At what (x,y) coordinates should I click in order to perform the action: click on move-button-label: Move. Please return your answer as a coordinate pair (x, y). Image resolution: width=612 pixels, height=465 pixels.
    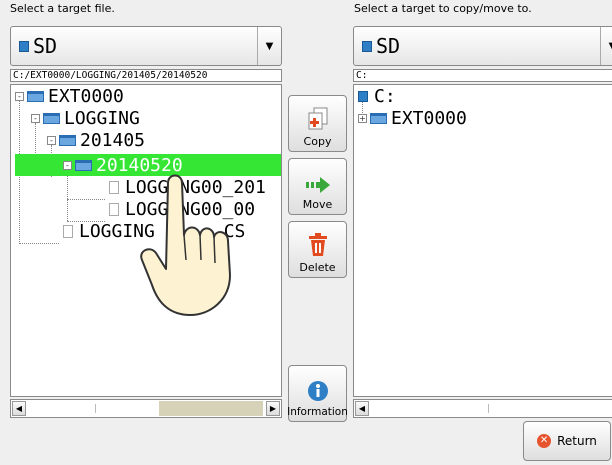
    Looking at the image, I should click on (317, 204).